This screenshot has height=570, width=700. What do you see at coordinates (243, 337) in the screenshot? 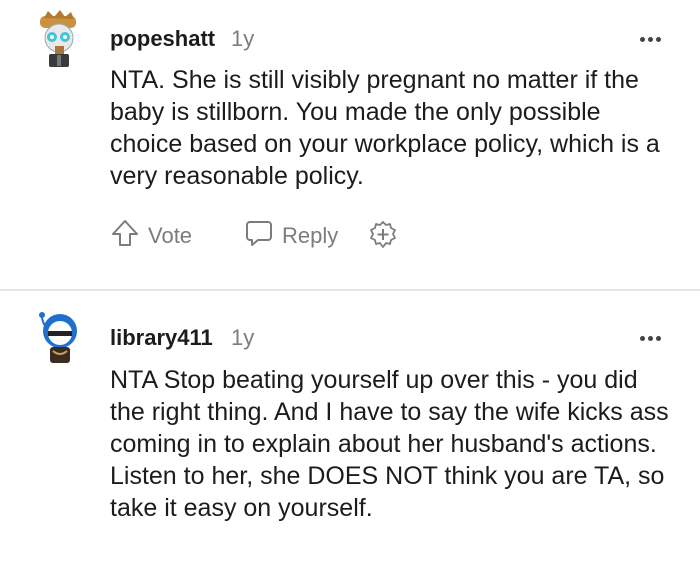
I see `comment-age: 1y` at bounding box center [243, 337].